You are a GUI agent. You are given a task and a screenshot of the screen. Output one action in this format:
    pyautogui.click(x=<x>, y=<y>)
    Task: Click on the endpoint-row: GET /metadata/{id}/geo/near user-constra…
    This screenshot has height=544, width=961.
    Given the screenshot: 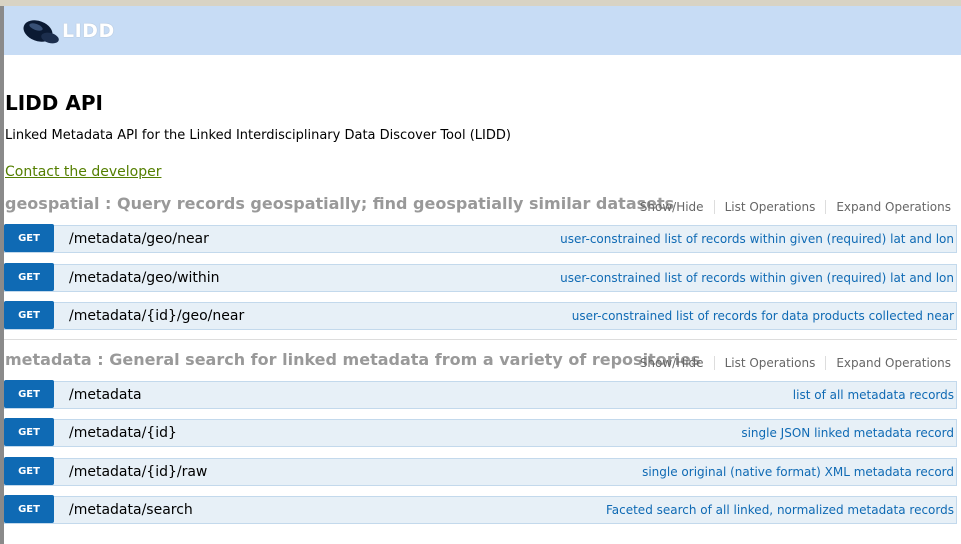 What is the action you would take?
    pyautogui.click(x=480, y=315)
    